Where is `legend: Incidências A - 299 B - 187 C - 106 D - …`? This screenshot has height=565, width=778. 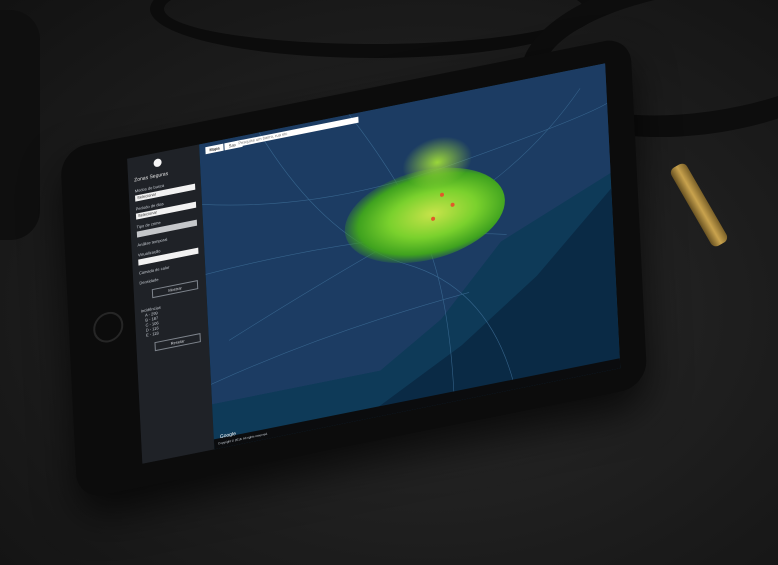
legend: Incidências A - 299 B - 187 C - 106 D - … is located at coordinates (175, 316).